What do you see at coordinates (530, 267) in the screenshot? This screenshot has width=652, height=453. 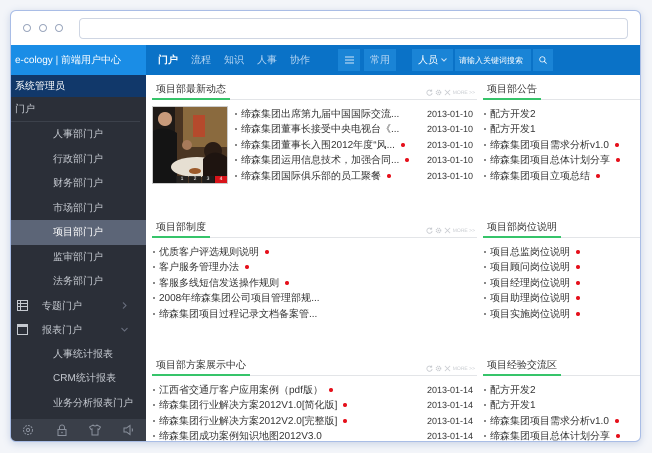 I see `news-link: 项目顾问岗位说明` at bounding box center [530, 267].